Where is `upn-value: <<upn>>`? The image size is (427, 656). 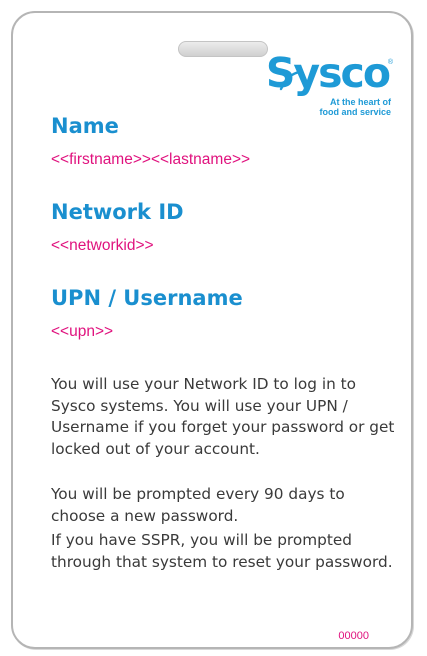 upn-value: <<upn>> is located at coordinates (82, 331).